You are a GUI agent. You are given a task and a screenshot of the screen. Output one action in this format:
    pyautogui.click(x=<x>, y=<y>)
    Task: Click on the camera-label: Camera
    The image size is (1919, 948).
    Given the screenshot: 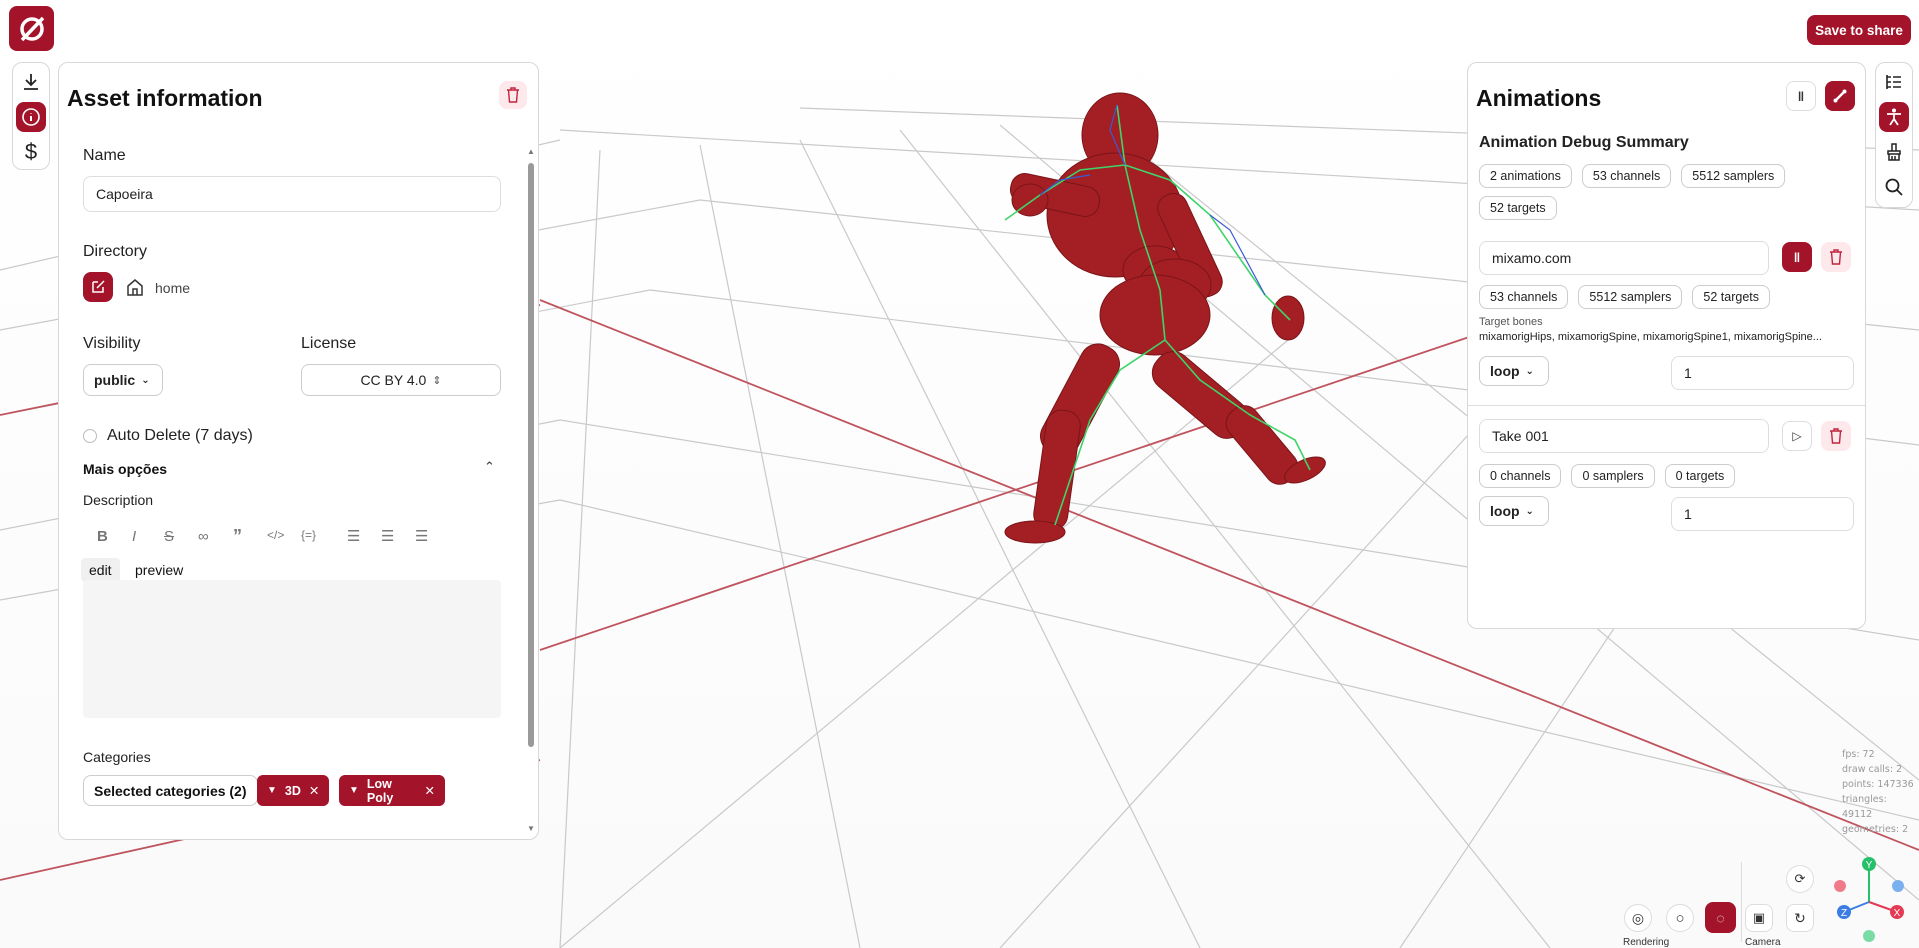 What is the action you would take?
    pyautogui.click(x=1763, y=942)
    